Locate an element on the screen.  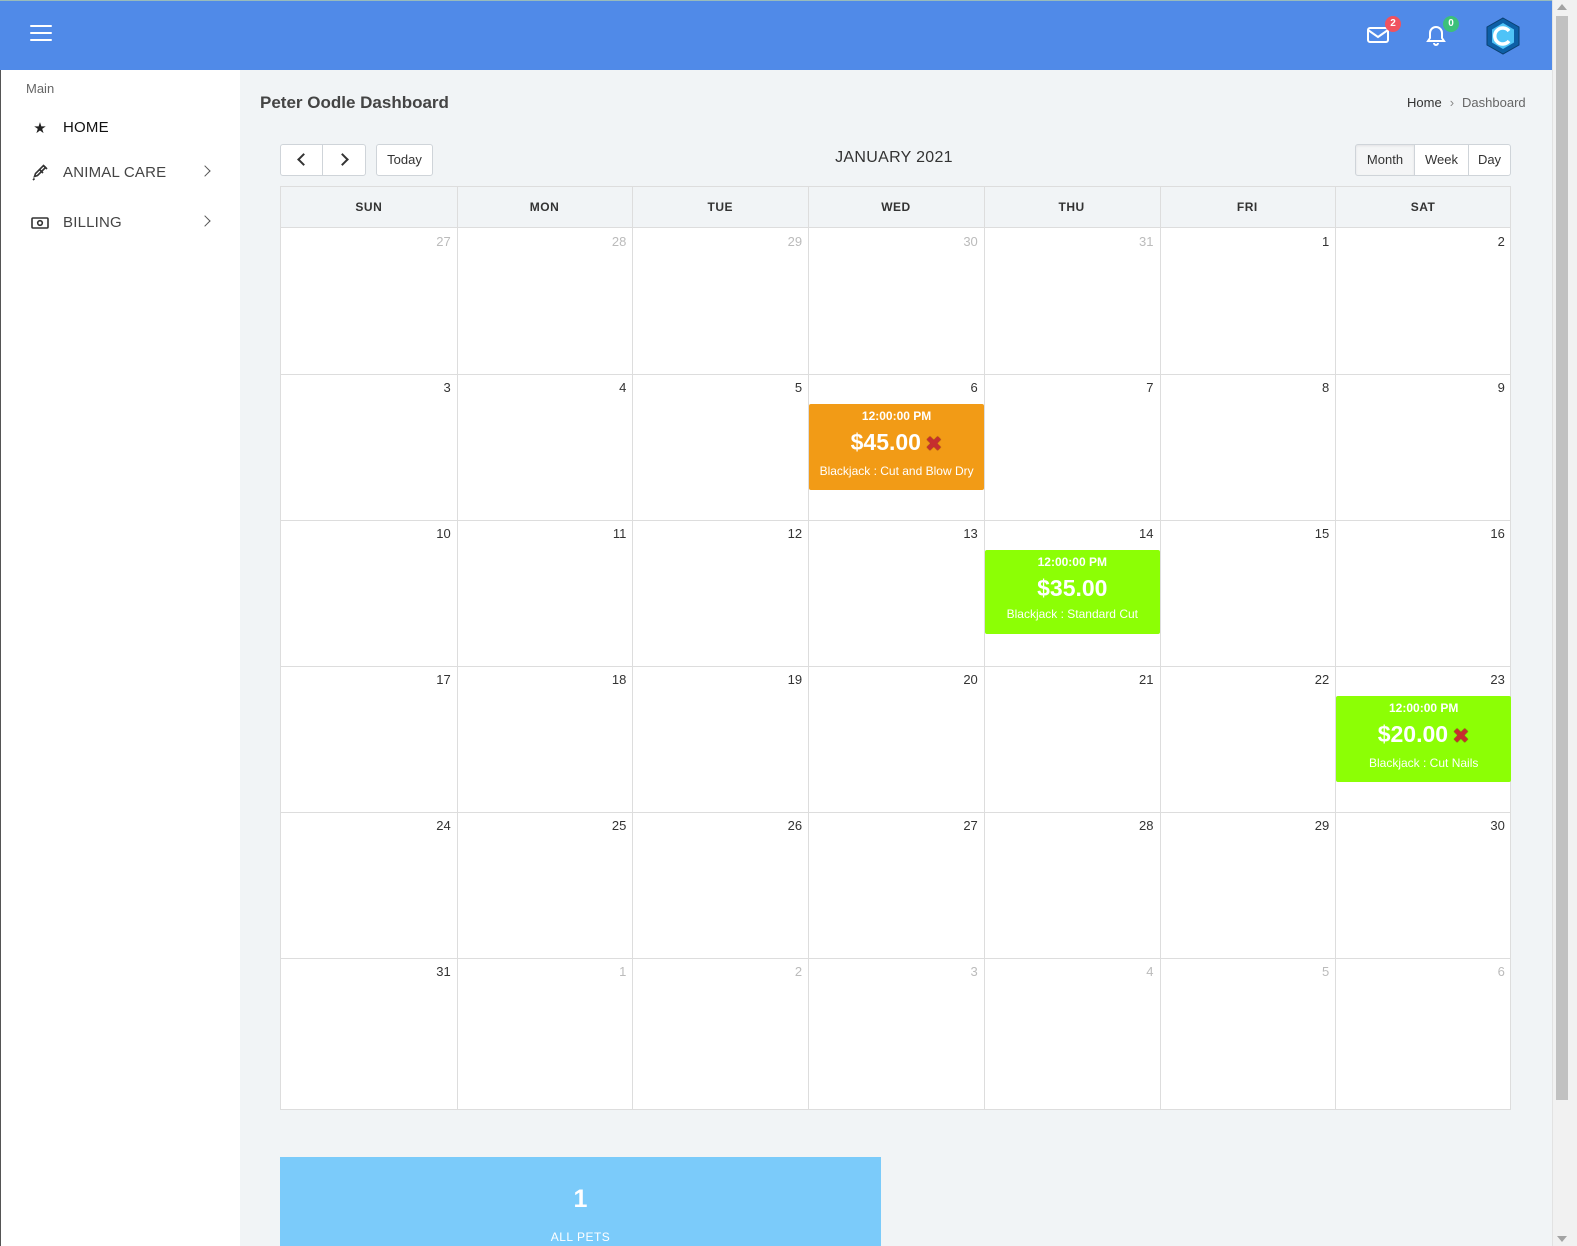
day-number: 19 is located at coordinates (782, 679).